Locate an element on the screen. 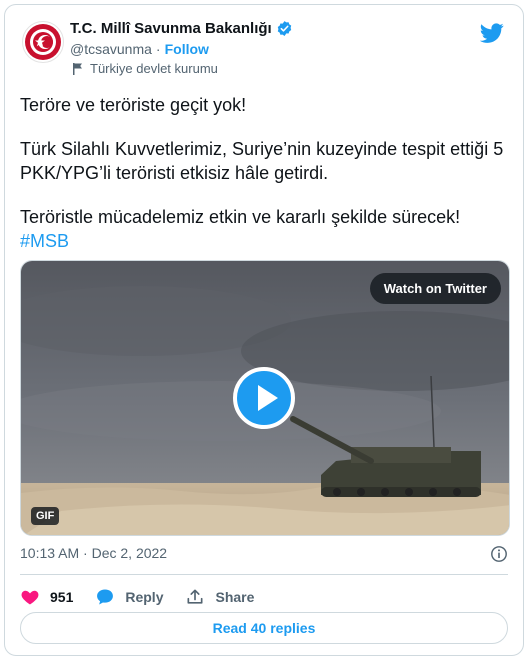  share-label: Share is located at coordinates (235, 597).